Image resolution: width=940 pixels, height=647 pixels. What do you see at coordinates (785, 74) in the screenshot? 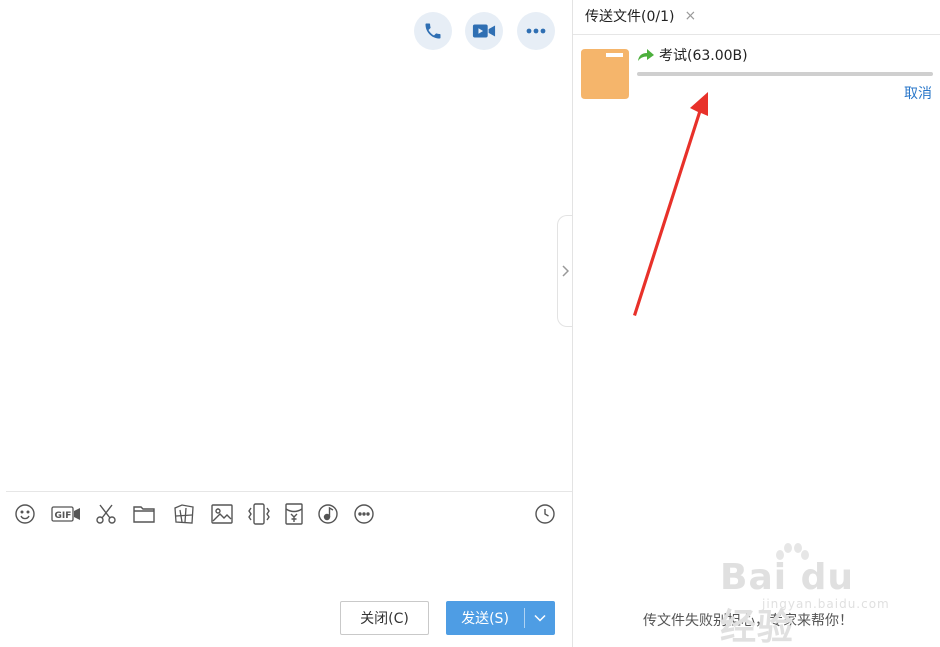
I see `transfer-progress-bar` at bounding box center [785, 74].